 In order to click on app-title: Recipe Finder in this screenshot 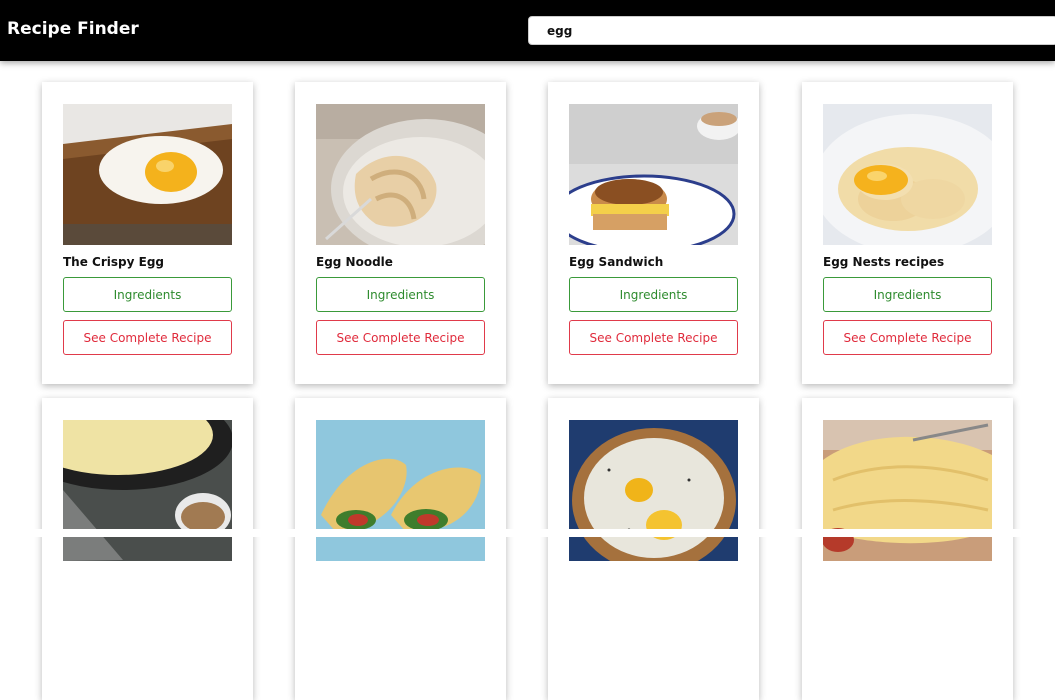, I will do `click(73, 29)`.